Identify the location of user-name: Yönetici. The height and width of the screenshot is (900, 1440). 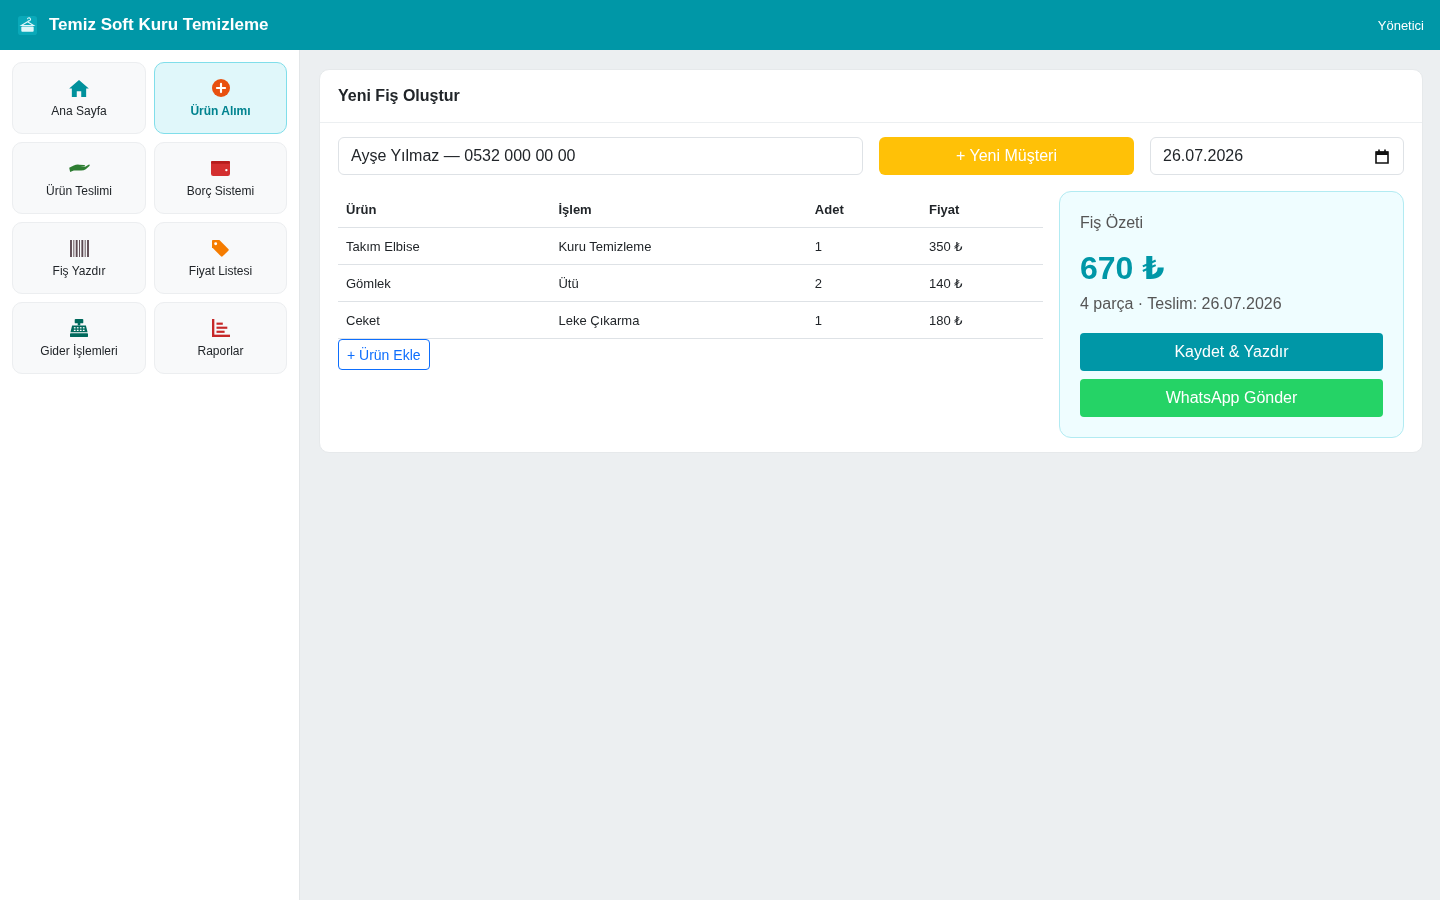
(1400, 25).